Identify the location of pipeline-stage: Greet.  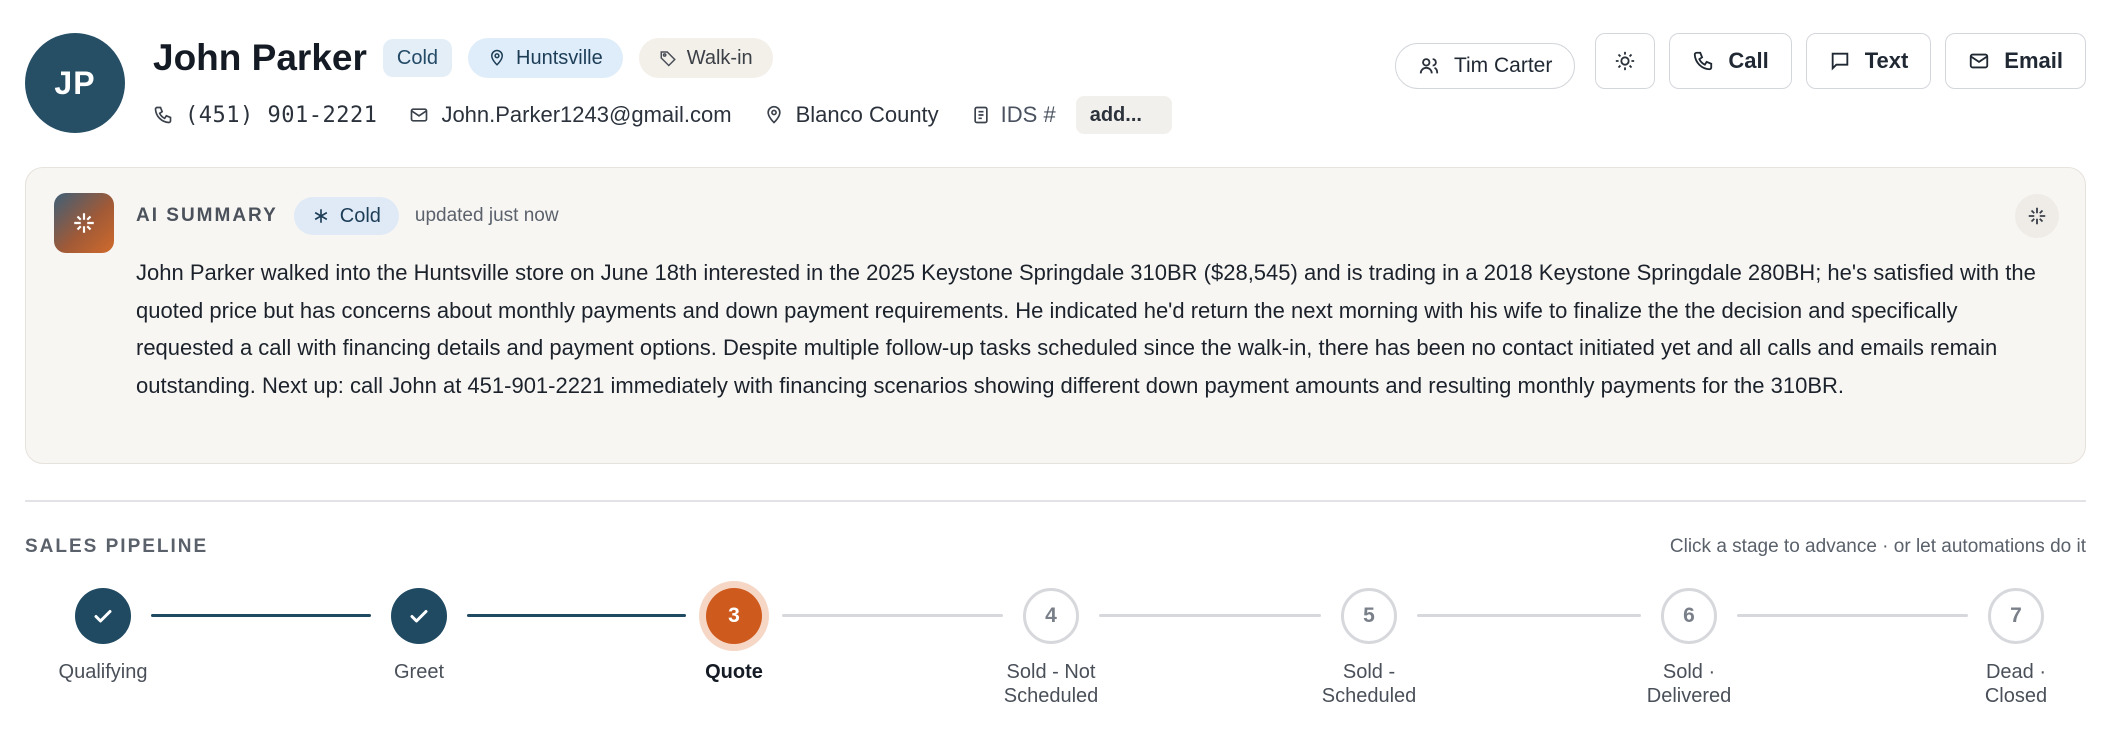
(419, 636).